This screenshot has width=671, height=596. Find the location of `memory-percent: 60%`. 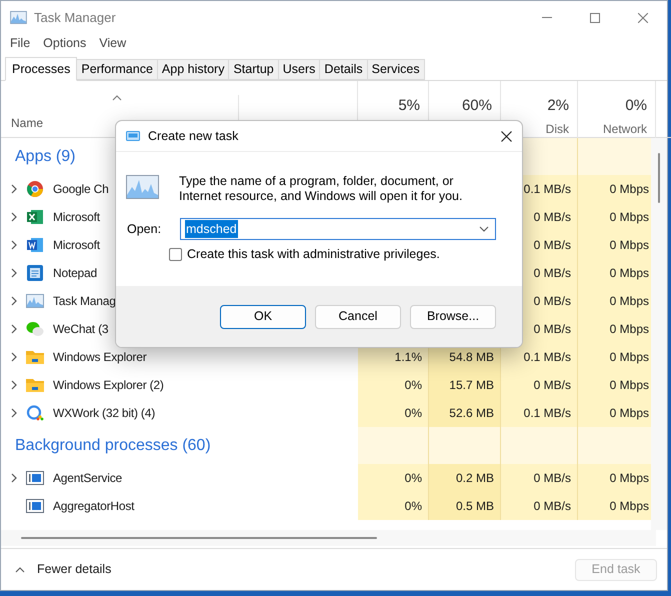

memory-percent: 60% is located at coordinates (477, 106).